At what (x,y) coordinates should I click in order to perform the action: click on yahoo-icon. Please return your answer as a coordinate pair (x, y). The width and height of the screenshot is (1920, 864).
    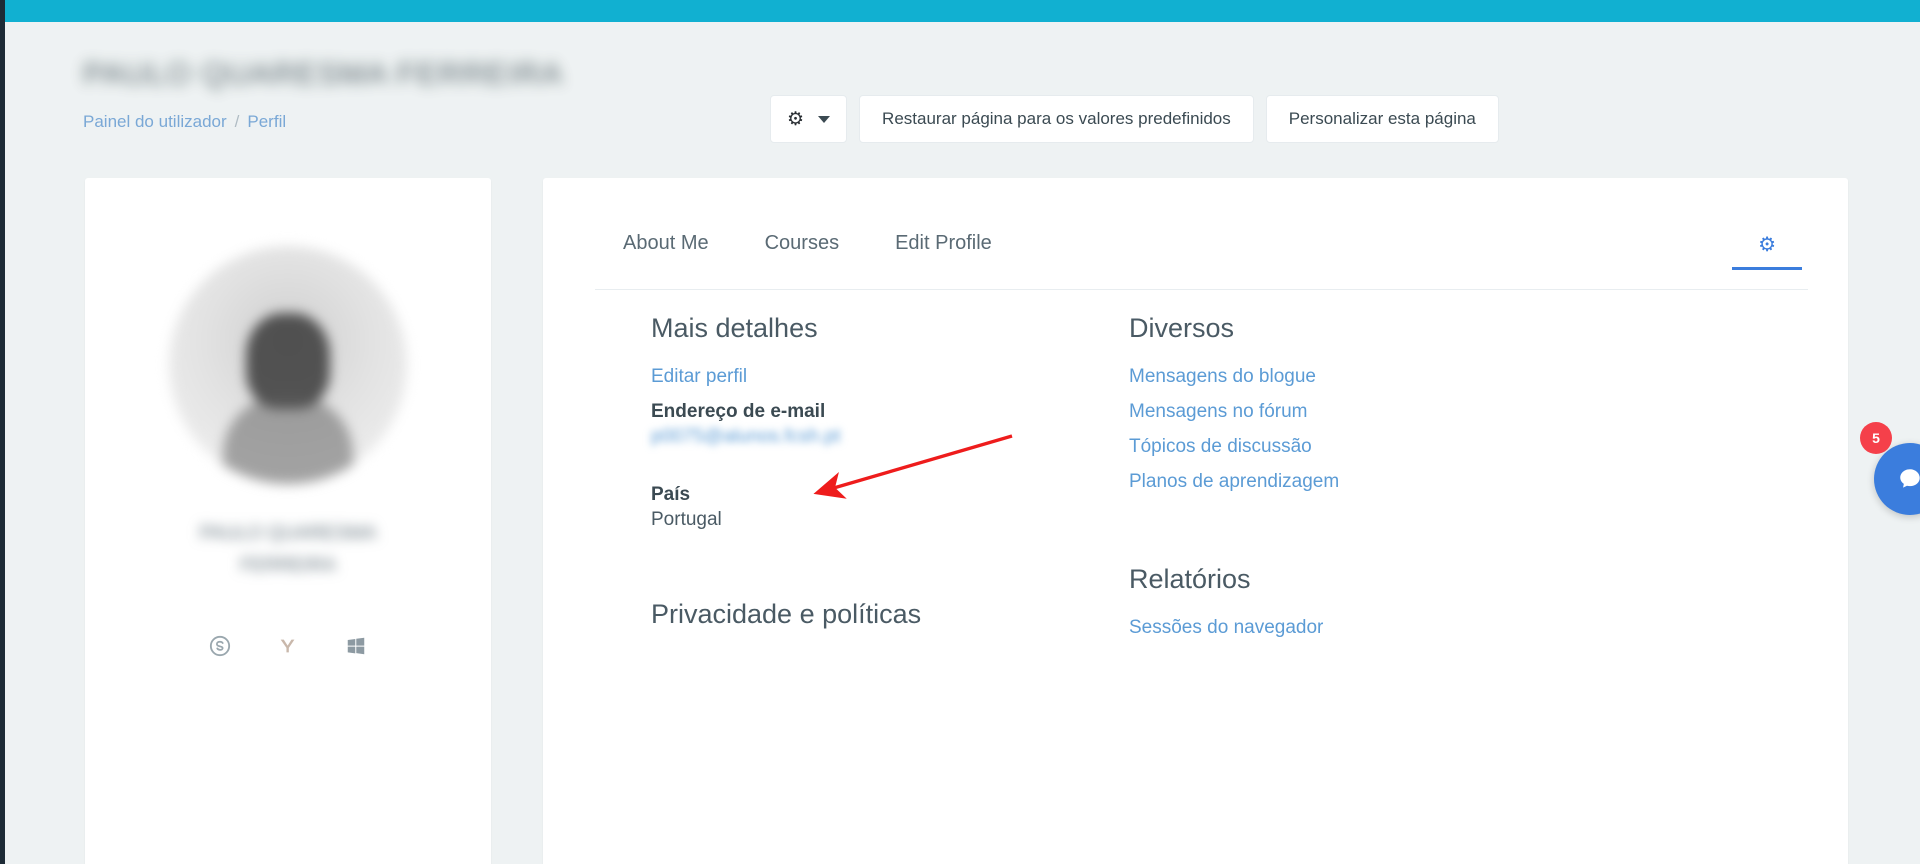
    Looking at the image, I should click on (288, 646).